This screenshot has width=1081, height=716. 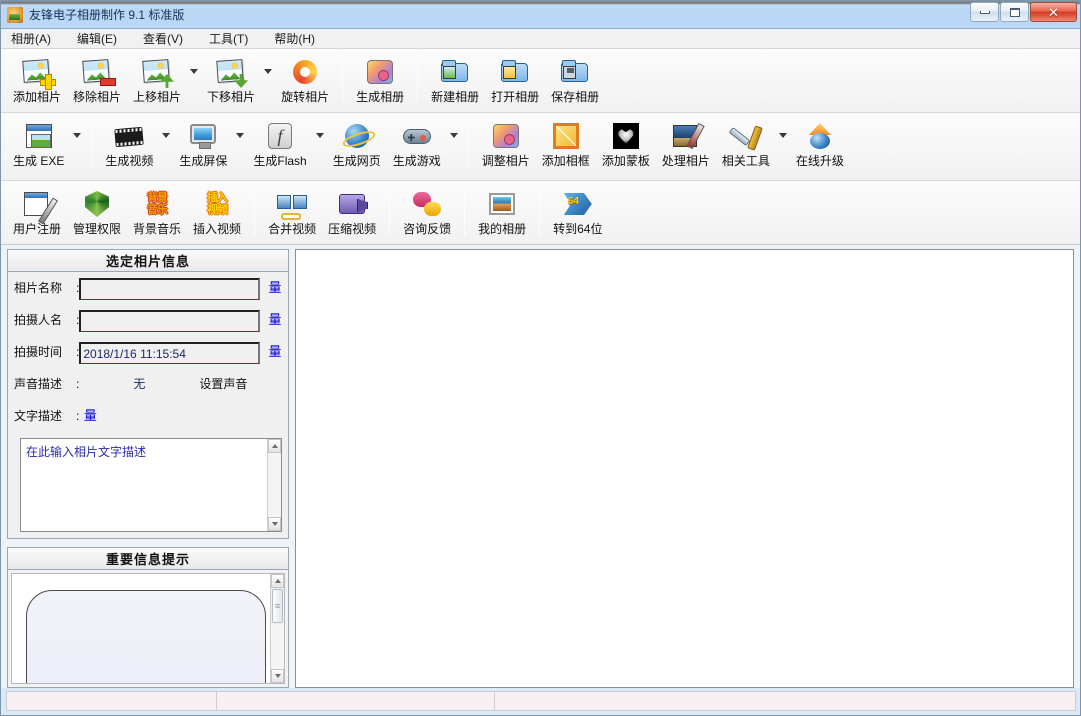 I want to click on menu-item-tools: 工具(T), so click(x=232, y=38).